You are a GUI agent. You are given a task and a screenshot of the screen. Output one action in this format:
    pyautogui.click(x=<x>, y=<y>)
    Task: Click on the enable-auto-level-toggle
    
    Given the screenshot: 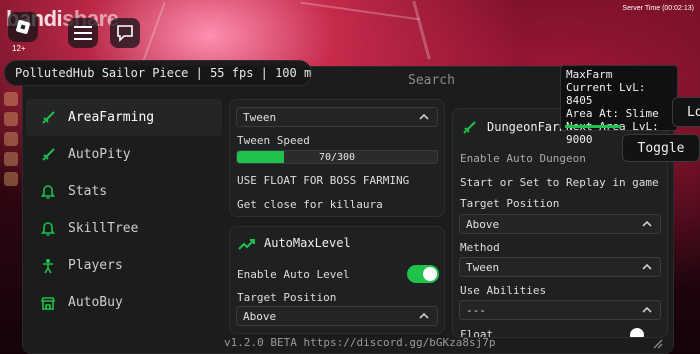 What is the action you would take?
    pyautogui.click(x=423, y=274)
    